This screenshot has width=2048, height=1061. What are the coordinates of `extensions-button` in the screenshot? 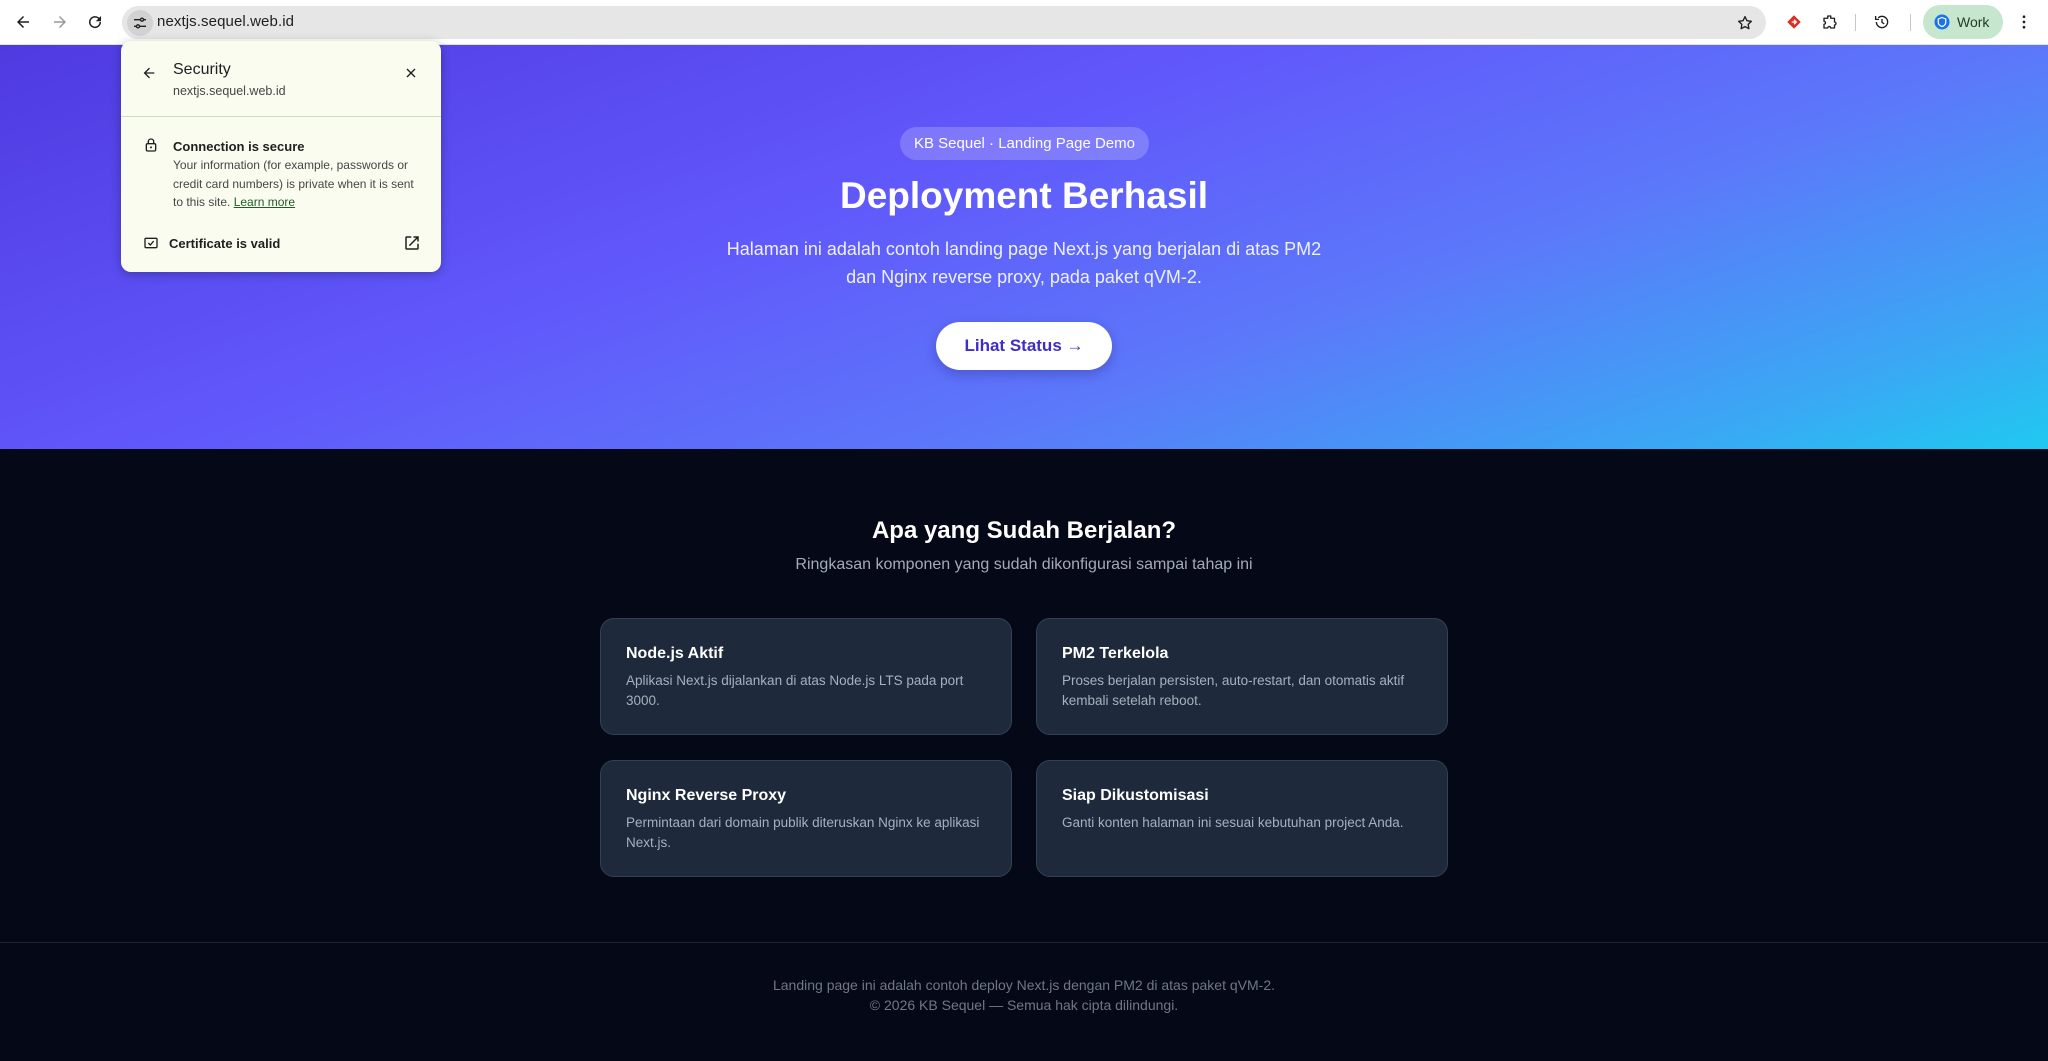 It's located at (1830, 22).